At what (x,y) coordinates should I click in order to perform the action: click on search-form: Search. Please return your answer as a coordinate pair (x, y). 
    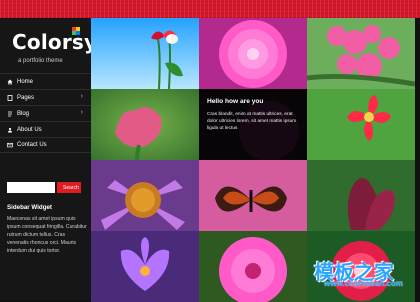
    Looking at the image, I should click on (44, 187).